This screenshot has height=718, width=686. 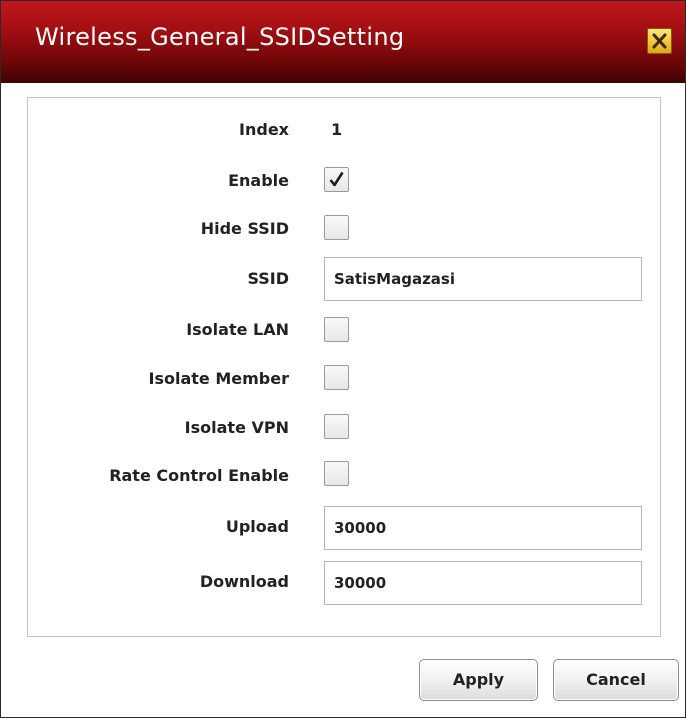 I want to click on upload-label: Upload, so click(x=257, y=526).